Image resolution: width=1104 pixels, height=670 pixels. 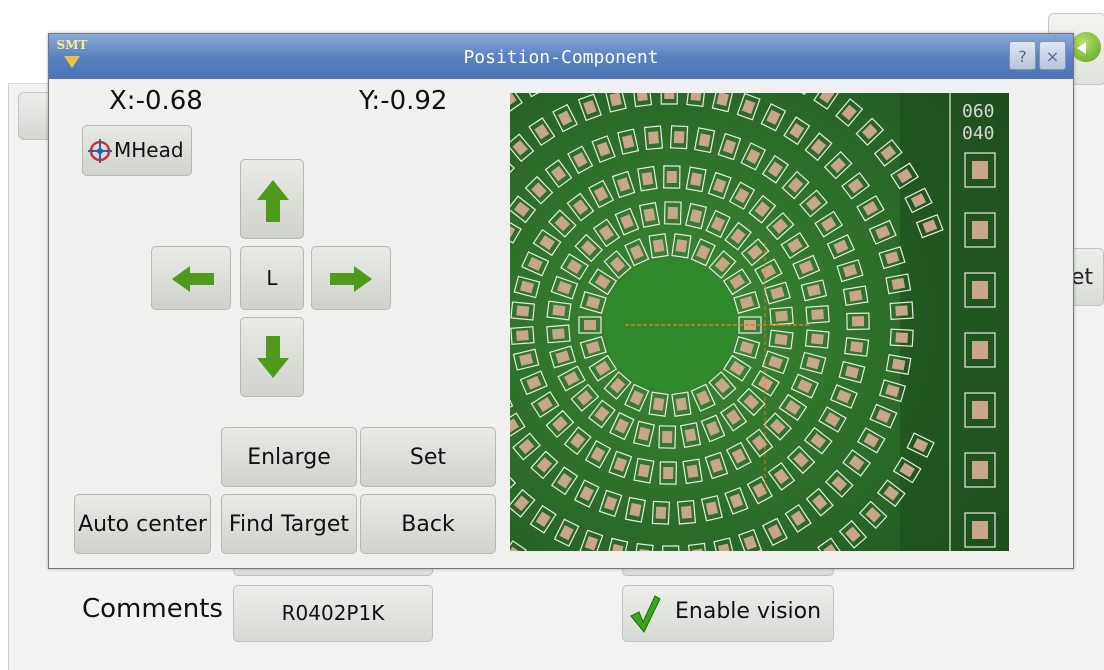 What do you see at coordinates (978, 133) in the screenshot?
I see `overlay-text-2: 040` at bounding box center [978, 133].